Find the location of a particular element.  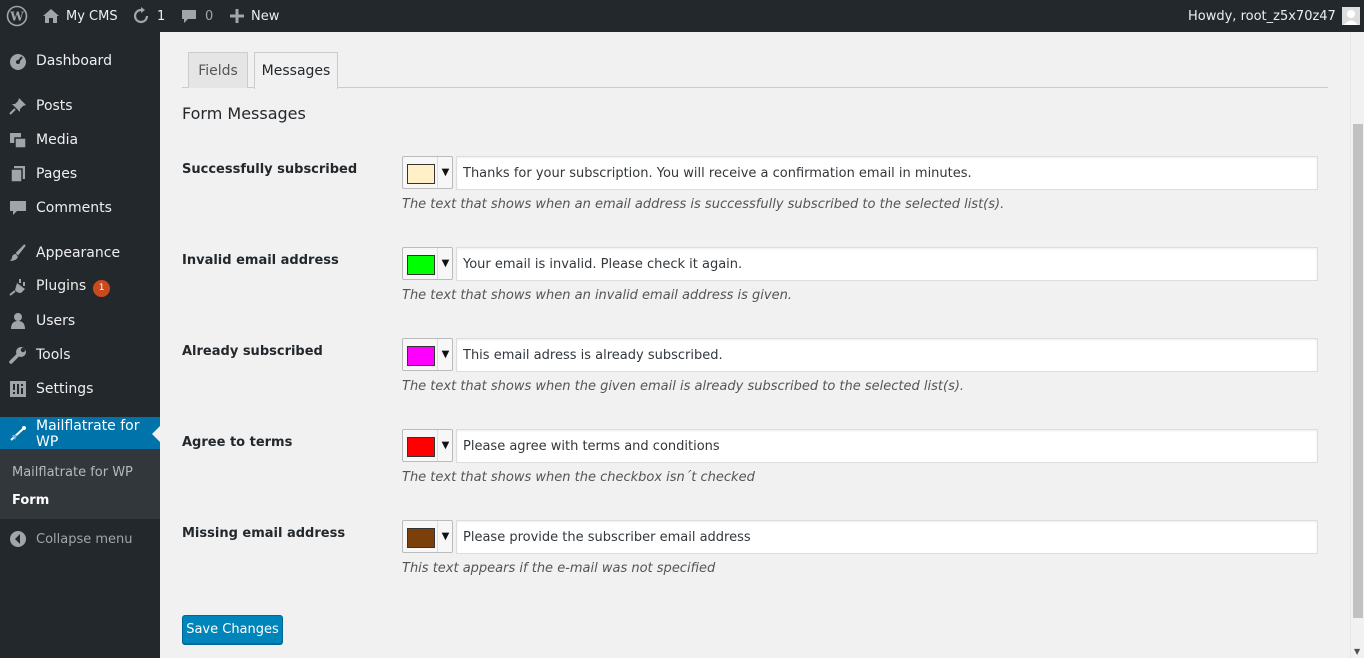

sidebar-item-label: Pages is located at coordinates (57, 174).